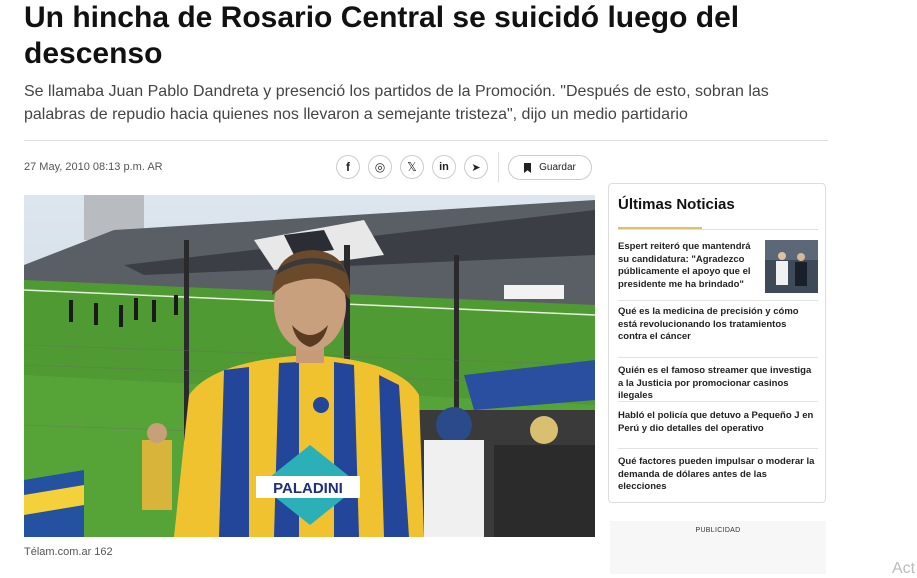 The width and height of the screenshot is (917, 578). What do you see at coordinates (476, 167) in the screenshot?
I see `telegram-icon: ➤` at bounding box center [476, 167].